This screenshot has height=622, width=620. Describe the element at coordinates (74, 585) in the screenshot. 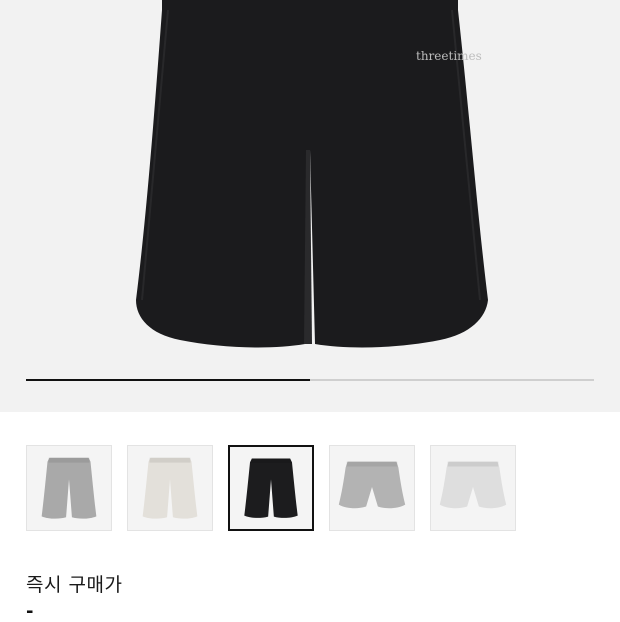

I see `instant-price-label: 즉시 구매가` at that location.